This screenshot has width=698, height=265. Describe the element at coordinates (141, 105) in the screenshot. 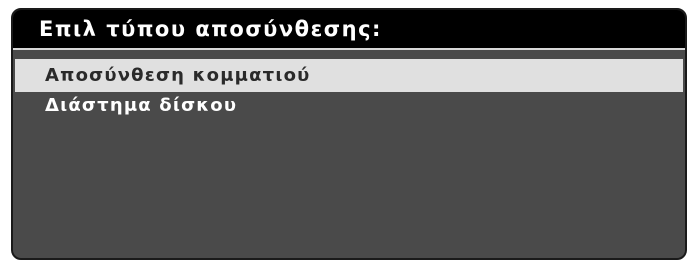

I see `option-label: Διάστημα δίσκου` at that location.